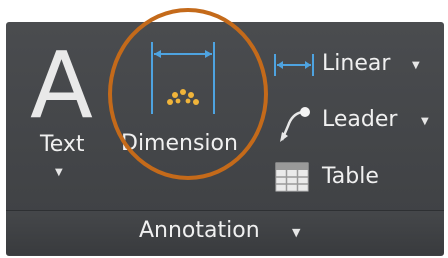  I want to click on linear-dropdown-caret: ▼, so click(416, 65).